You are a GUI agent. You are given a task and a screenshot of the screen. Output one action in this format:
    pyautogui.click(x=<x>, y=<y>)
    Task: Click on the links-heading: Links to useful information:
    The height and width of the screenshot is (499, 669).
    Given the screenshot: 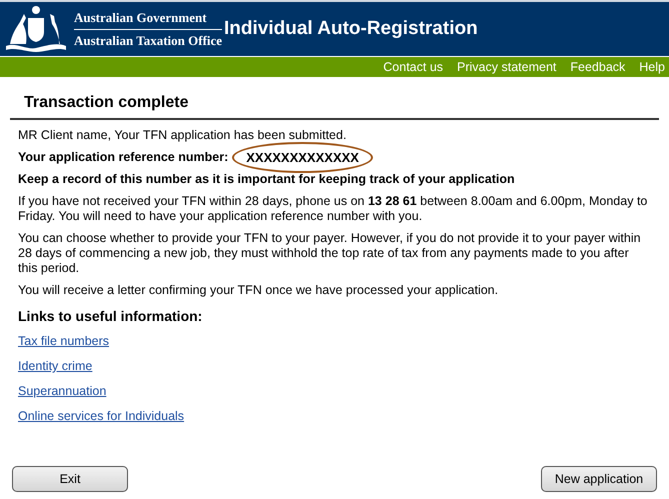 What is the action you would take?
    pyautogui.click(x=111, y=316)
    